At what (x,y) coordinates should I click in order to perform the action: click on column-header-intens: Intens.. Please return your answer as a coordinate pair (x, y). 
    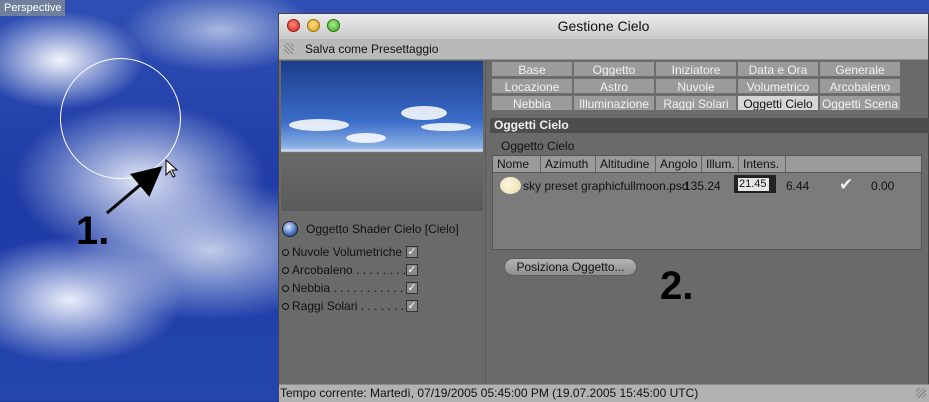
    Looking at the image, I should click on (762, 164).